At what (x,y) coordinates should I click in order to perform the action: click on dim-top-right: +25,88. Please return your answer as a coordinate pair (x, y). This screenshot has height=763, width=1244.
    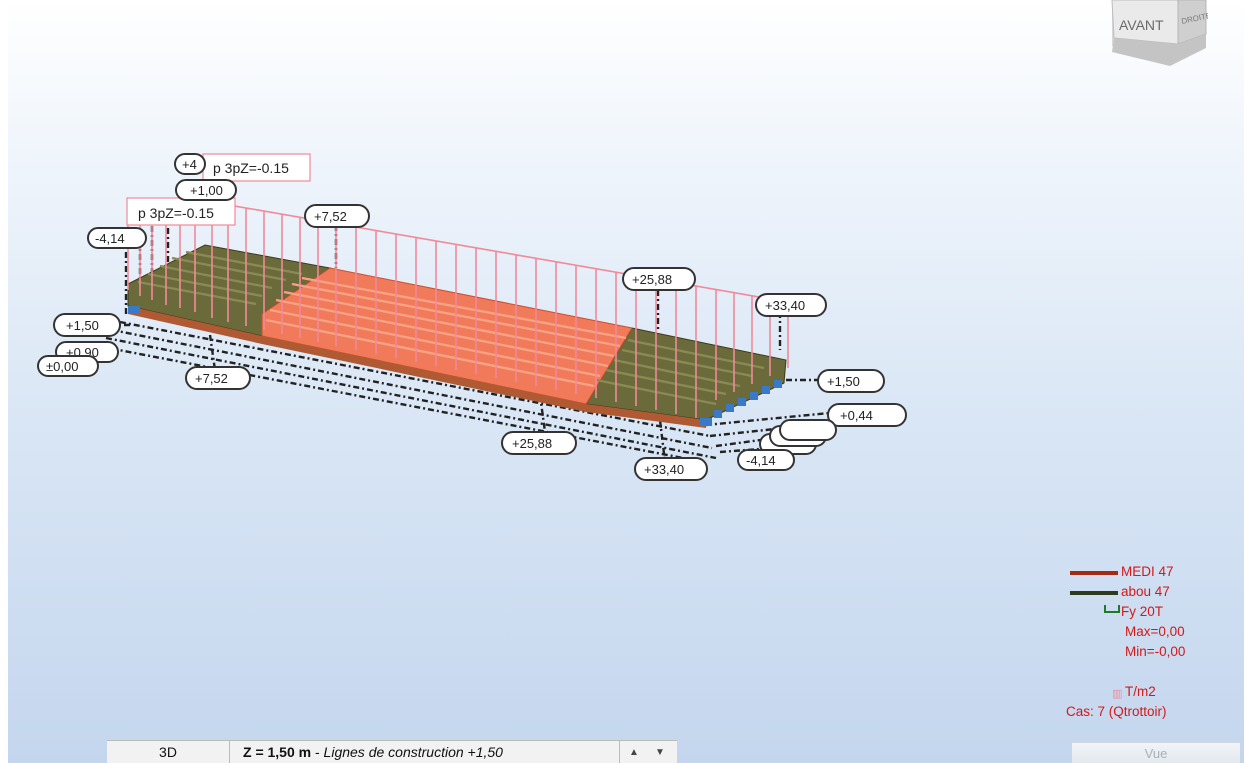
    Looking at the image, I should click on (659, 279).